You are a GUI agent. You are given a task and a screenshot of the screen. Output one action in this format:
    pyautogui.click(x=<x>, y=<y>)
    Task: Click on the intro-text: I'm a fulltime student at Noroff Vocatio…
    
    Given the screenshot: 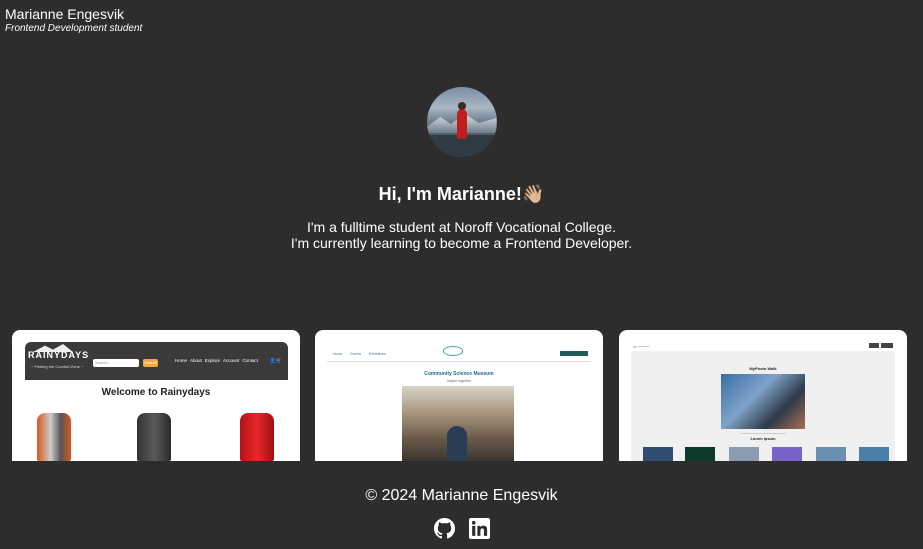 What is the action you would take?
    pyautogui.click(x=461, y=235)
    